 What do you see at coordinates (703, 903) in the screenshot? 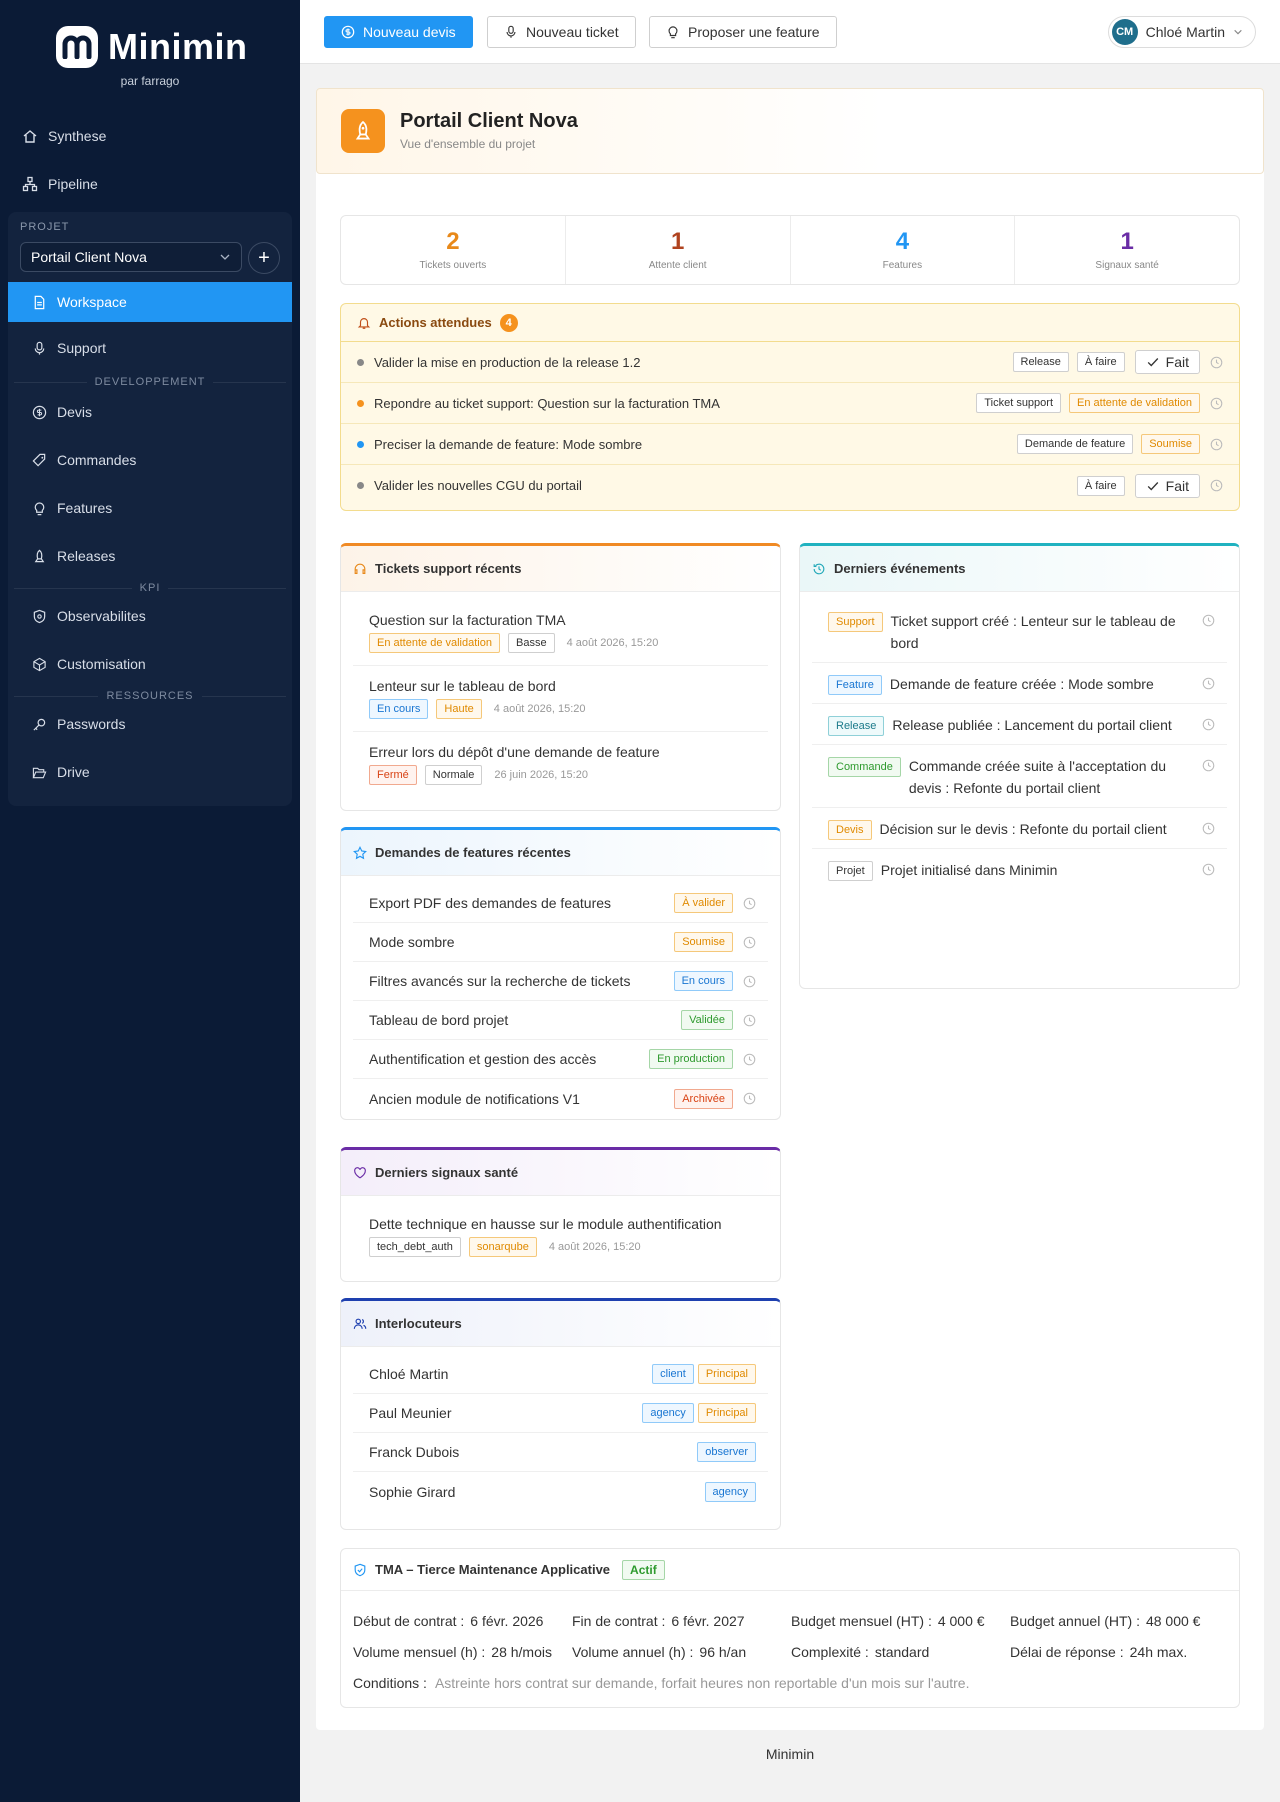
I see `feature-status-badge: À valider` at bounding box center [703, 903].